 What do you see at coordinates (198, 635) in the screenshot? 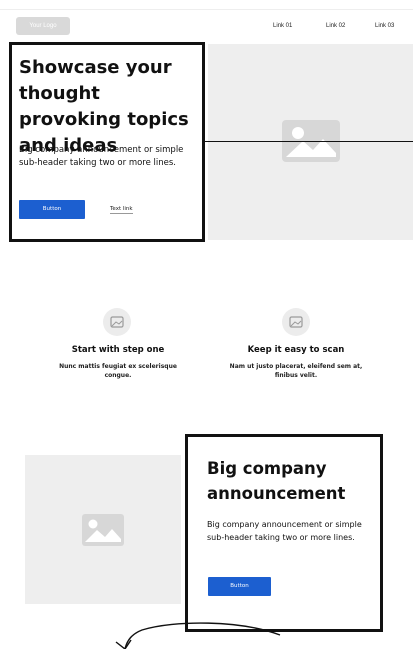
I see `curved-arrow-icon` at bounding box center [198, 635].